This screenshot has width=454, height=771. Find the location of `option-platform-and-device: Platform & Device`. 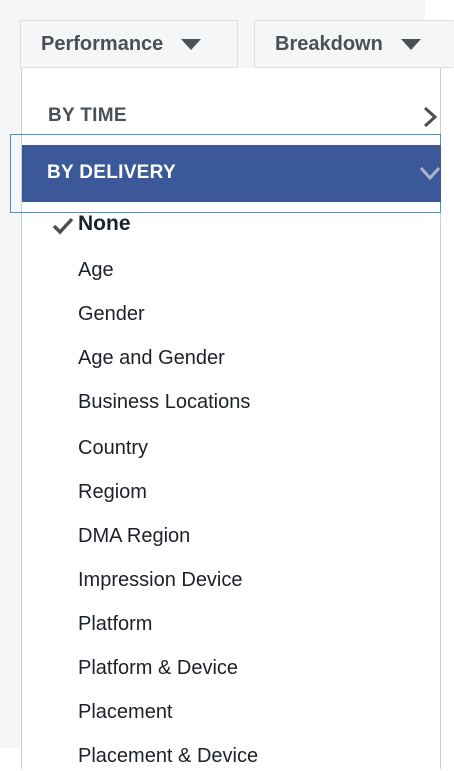

option-platform-and-device: Platform & Device is located at coordinates (158, 668).